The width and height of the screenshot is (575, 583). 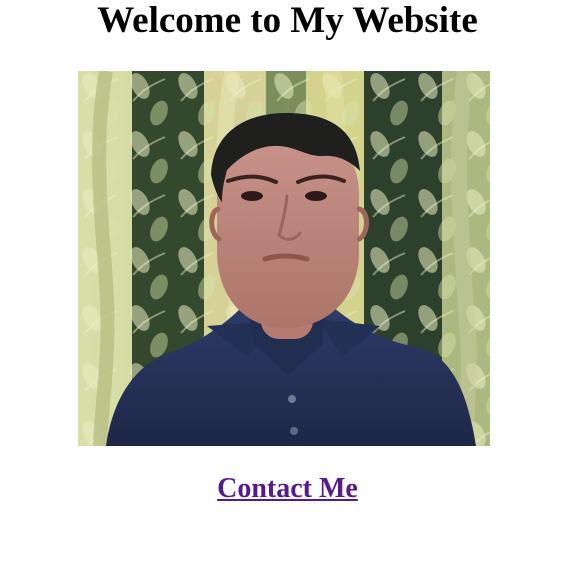 I want to click on page-title: Welcome to My Website, so click(x=287, y=20).